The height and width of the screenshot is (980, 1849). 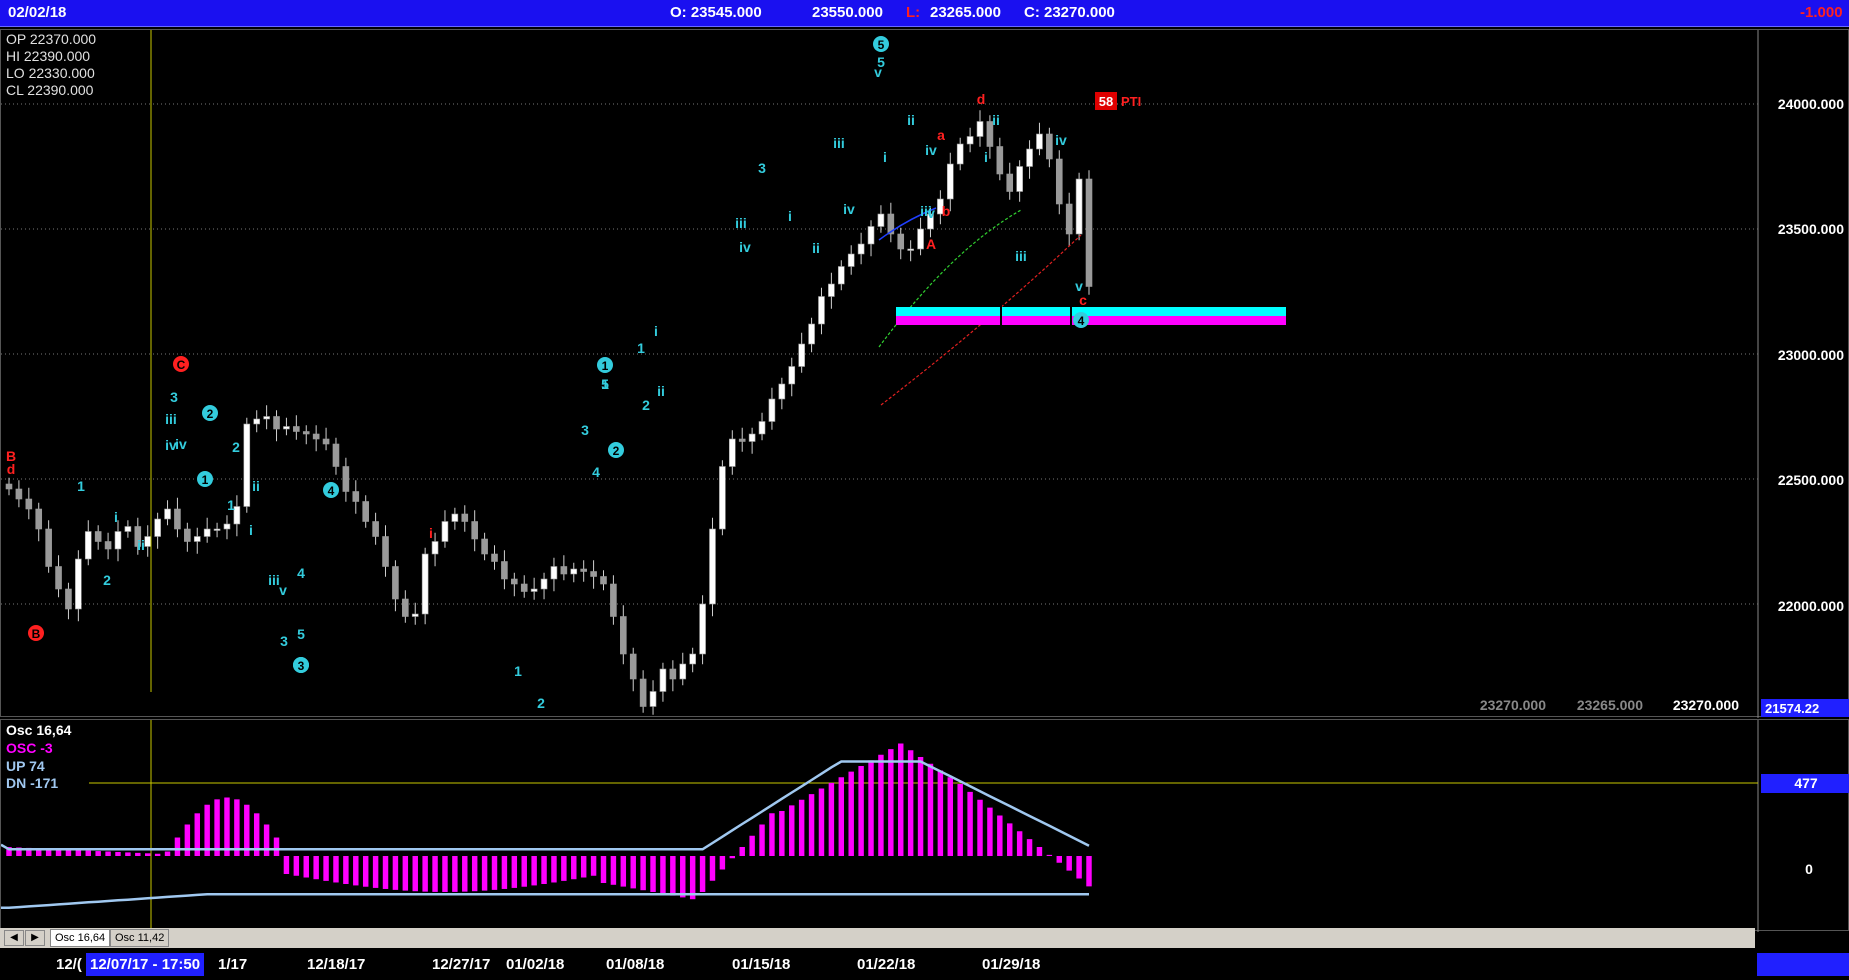 What do you see at coordinates (1821, 12) in the screenshot?
I see `header-change: -1.000` at bounding box center [1821, 12].